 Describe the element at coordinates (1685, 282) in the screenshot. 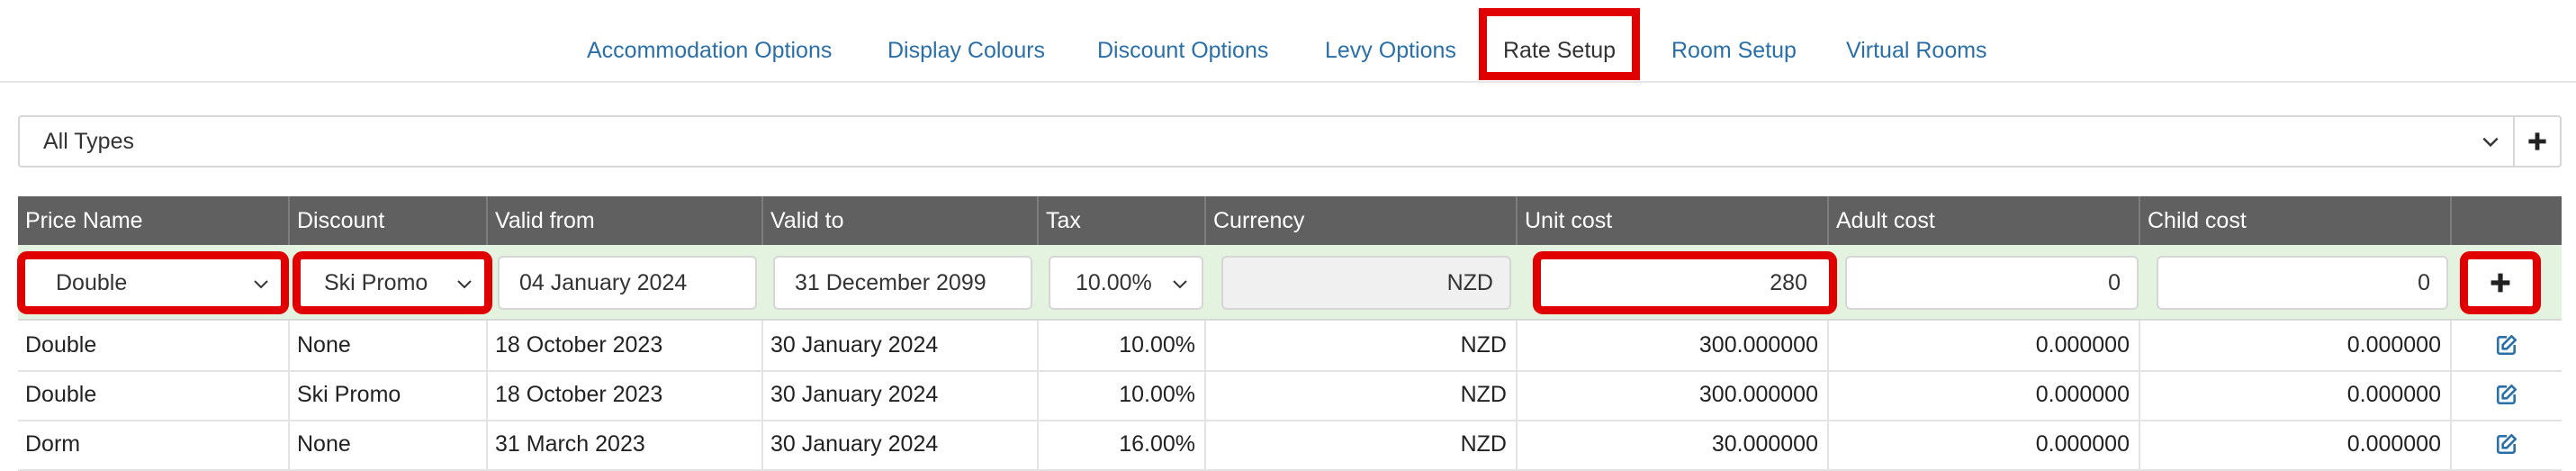

I see `unit-cost-input: 280` at that location.